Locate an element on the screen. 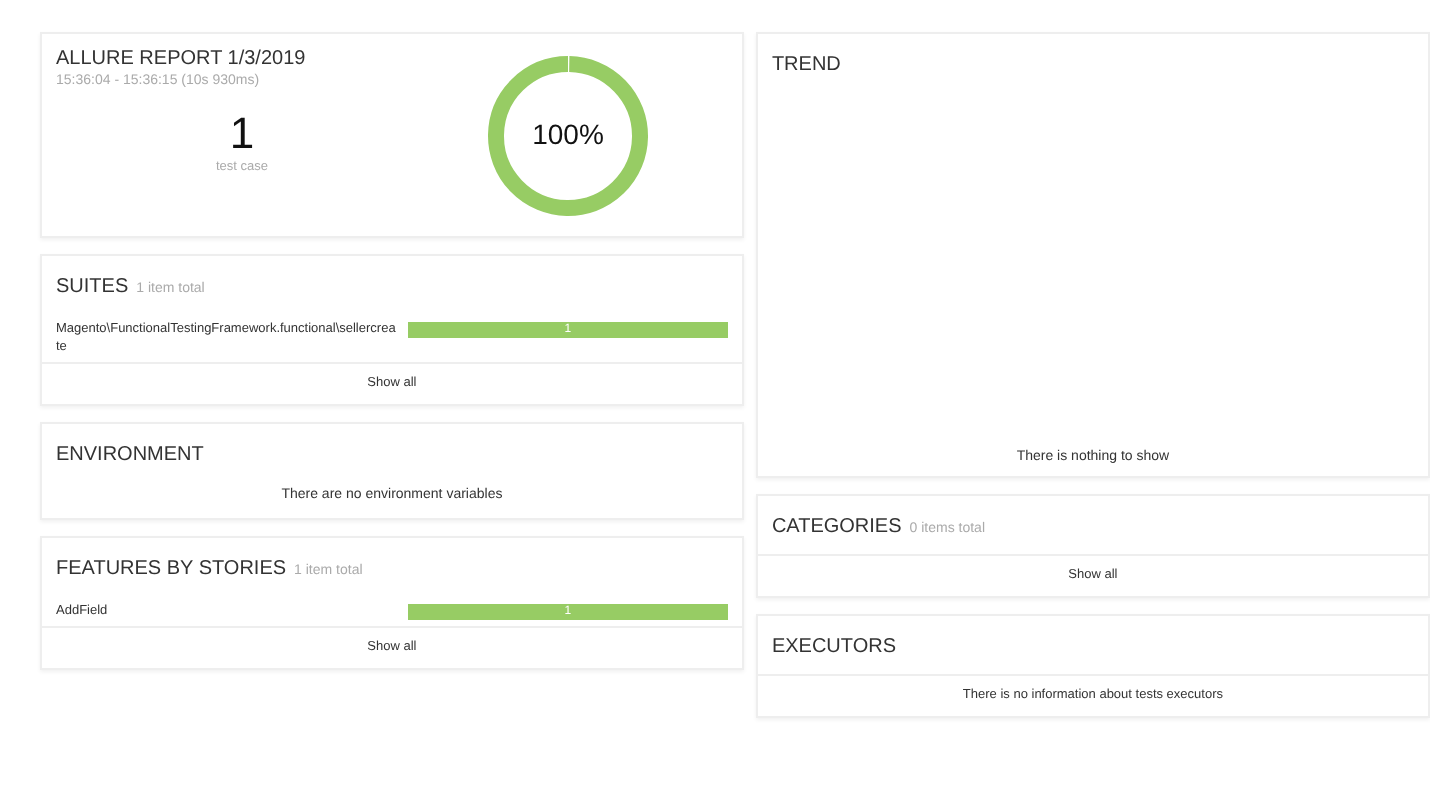 This screenshot has width=1430, height=806. success-rate: 100% is located at coordinates (568, 135).